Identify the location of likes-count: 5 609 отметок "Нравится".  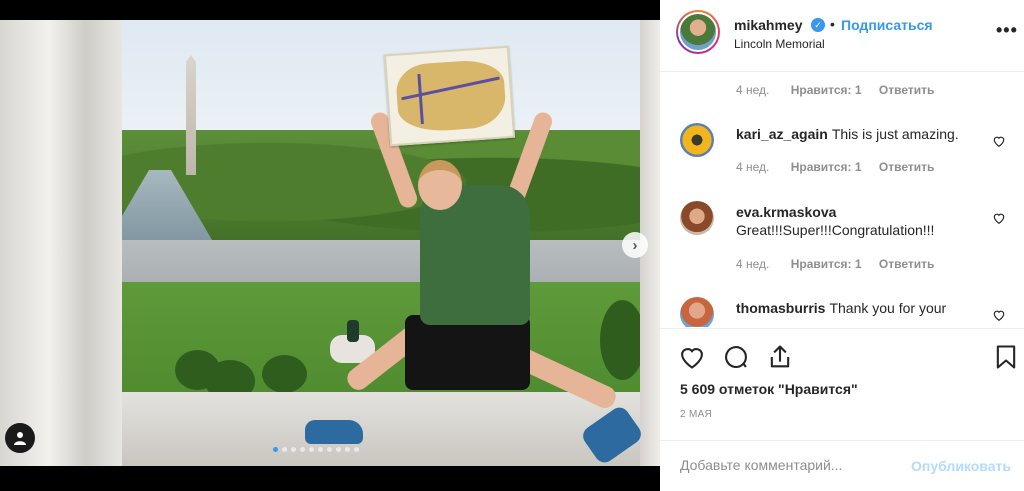
(769, 389).